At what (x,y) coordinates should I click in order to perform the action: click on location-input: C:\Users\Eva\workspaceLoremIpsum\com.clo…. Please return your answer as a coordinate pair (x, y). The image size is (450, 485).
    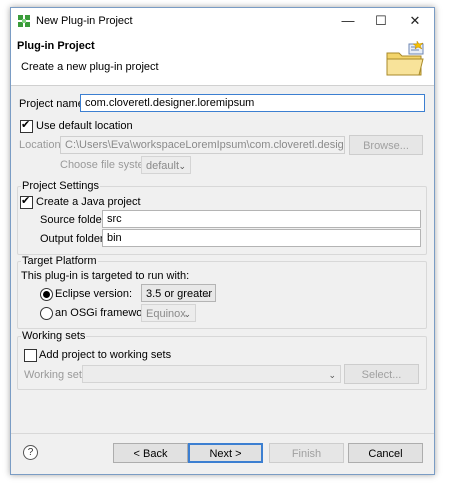
    Looking at the image, I should click on (202, 145).